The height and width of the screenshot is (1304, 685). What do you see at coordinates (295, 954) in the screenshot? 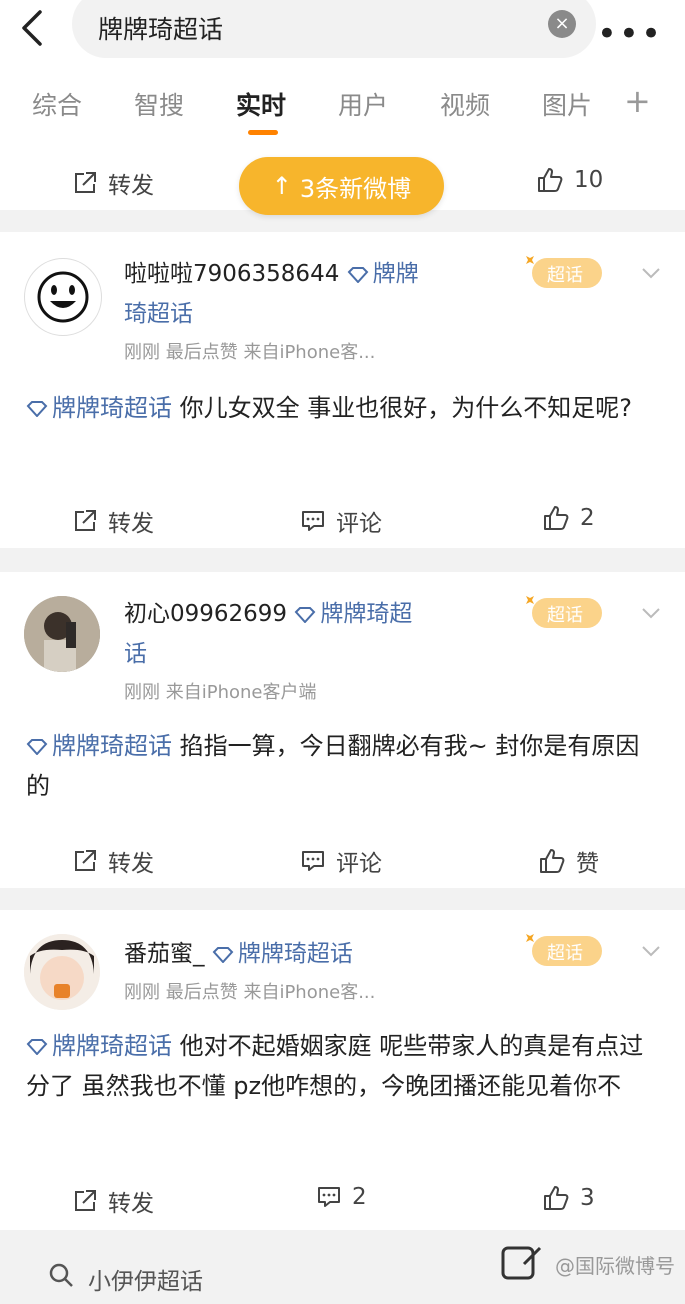
I see `author-topic-text: 牌牌琦超话` at bounding box center [295, 954].